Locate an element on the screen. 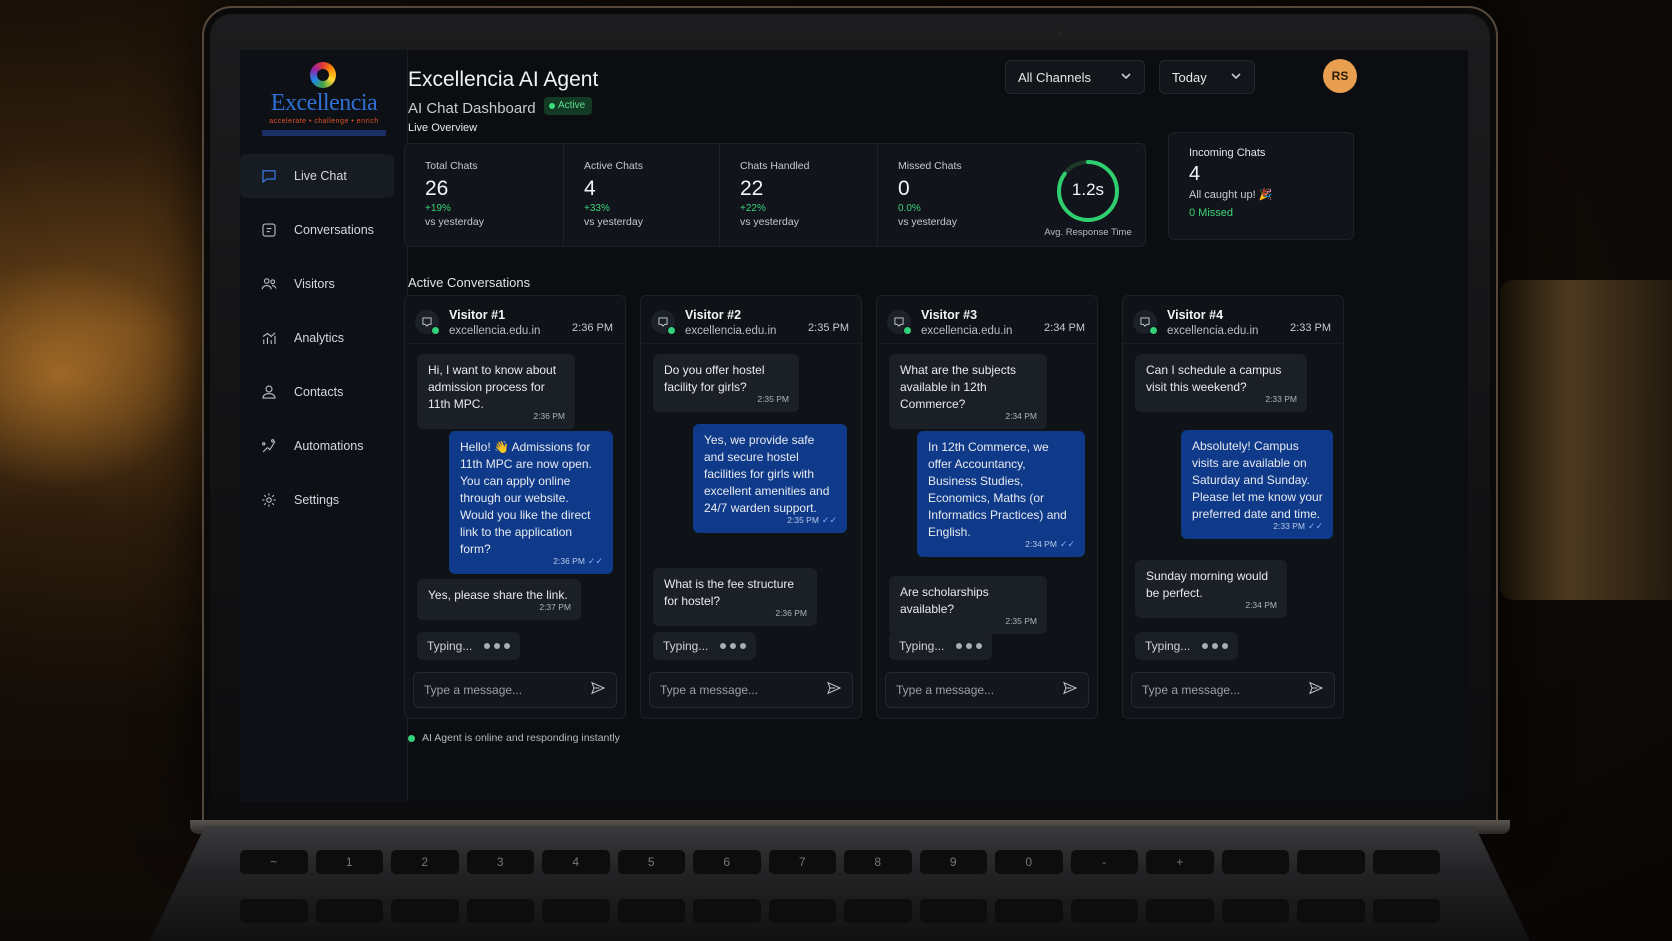  sidebar-item-contacts: Contacts is located at coordinates (324, 392).